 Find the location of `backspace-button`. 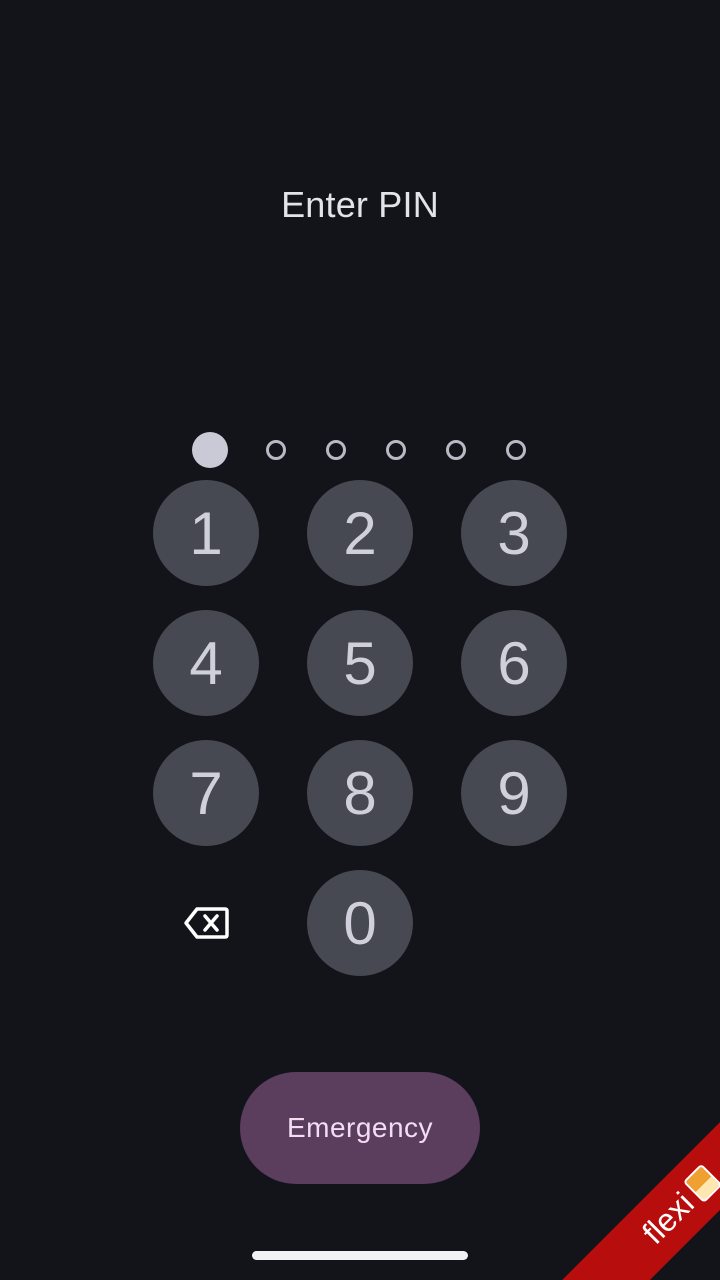

backspace-button is located at coordinates (206, 923).